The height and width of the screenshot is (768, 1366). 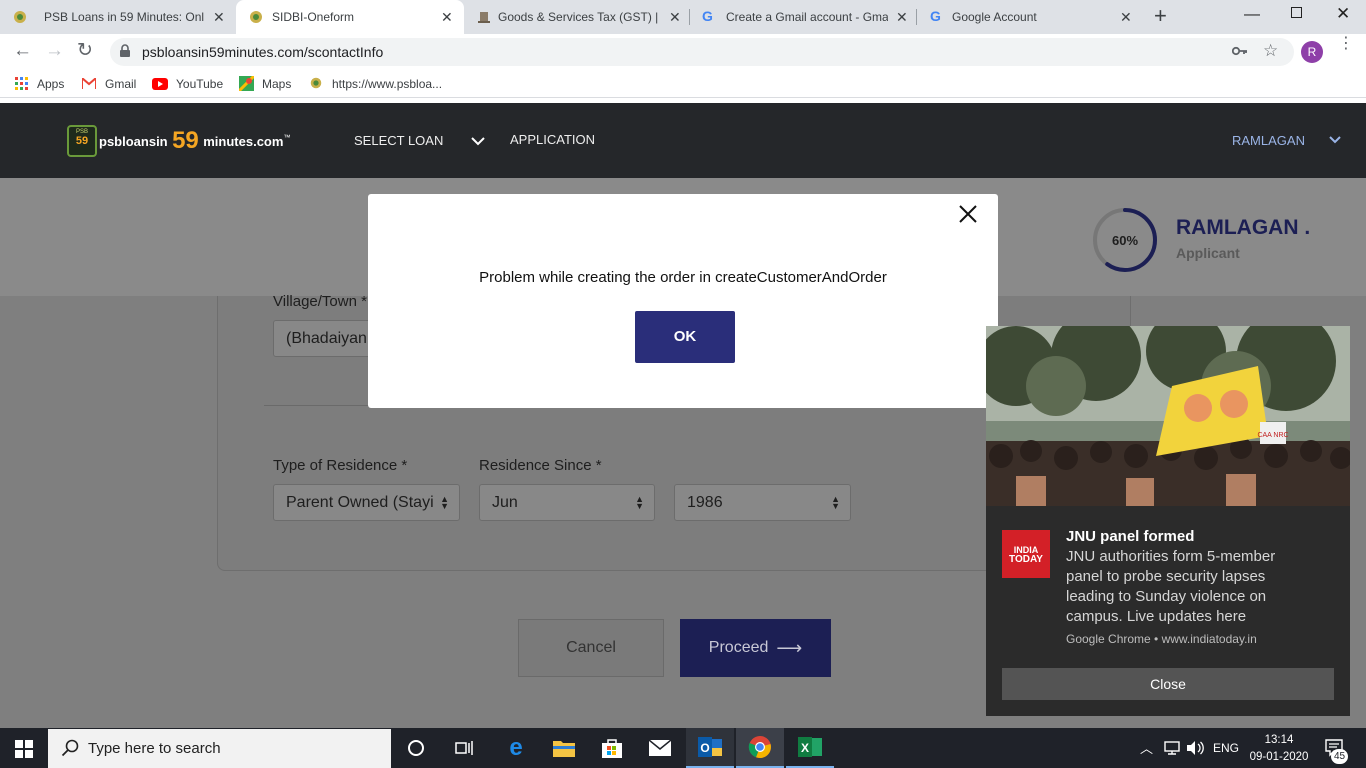 I want to click on store-button, so click(x=612, y=748).